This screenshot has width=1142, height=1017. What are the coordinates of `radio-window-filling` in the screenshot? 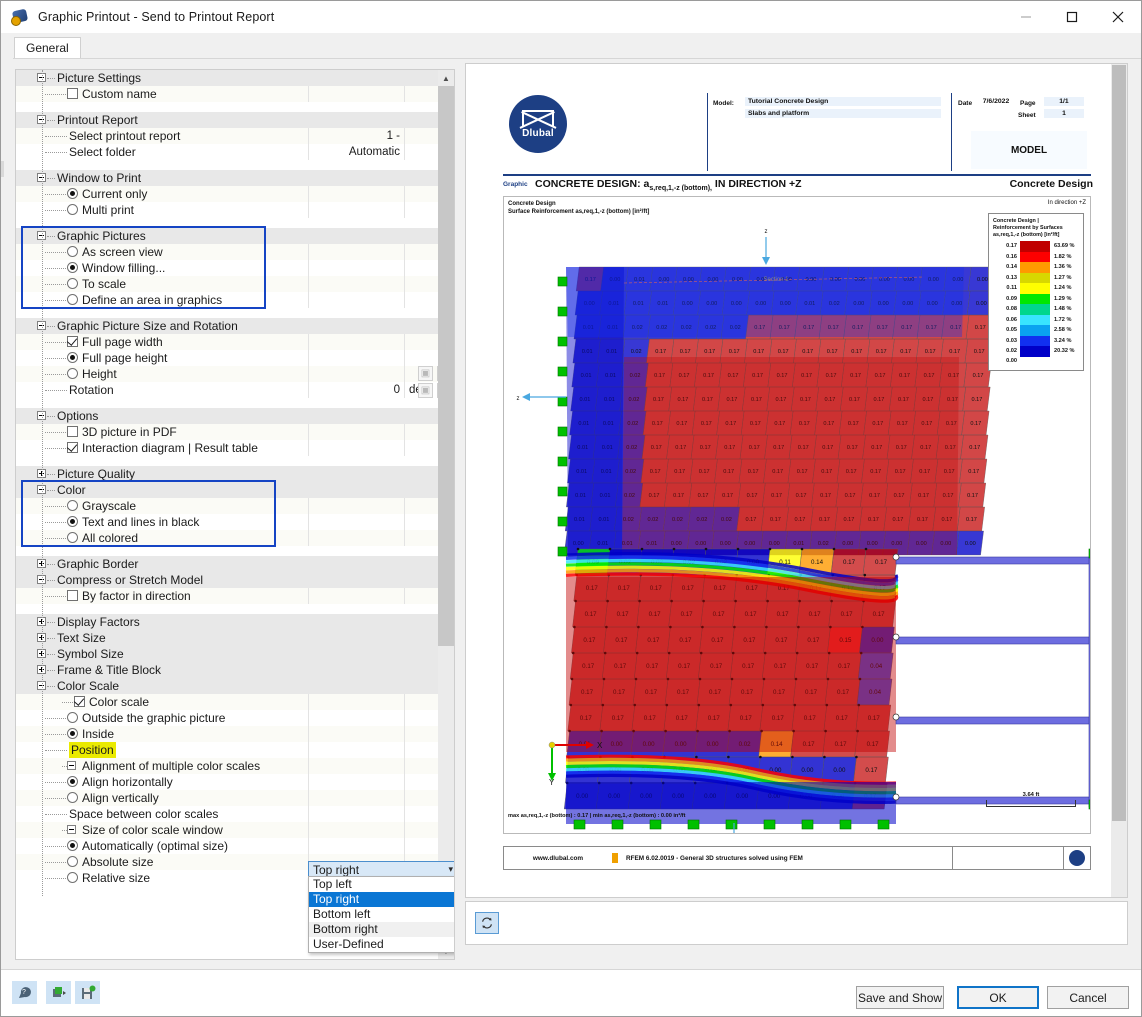 It's located at (72, 267).